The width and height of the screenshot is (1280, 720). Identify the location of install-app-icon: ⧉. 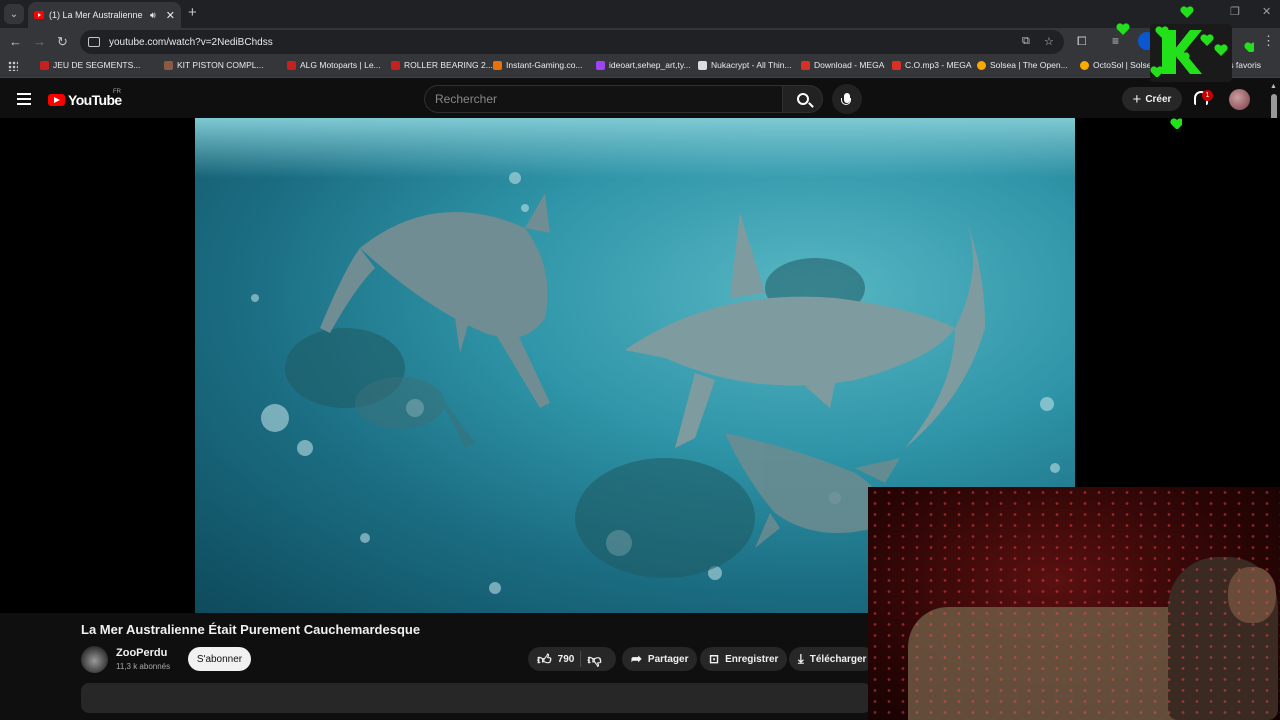
(1026, 41).